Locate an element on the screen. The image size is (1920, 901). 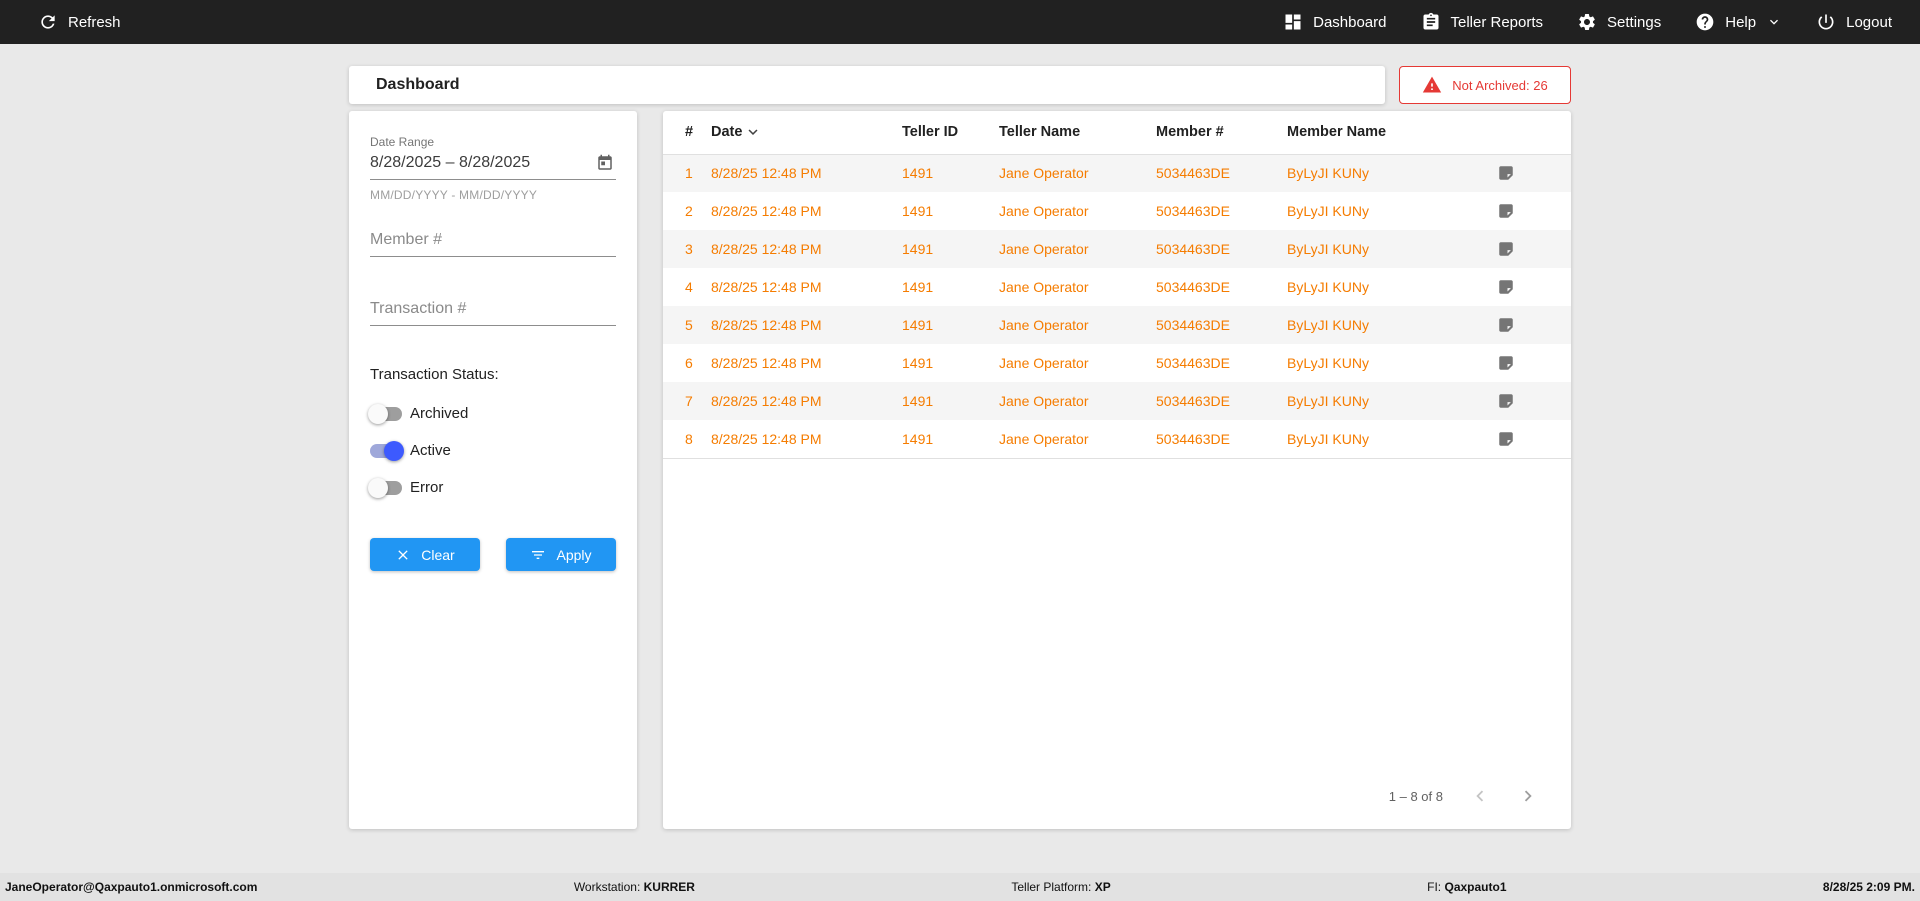
transaction-status-label: Transaction Status: is located at coordinates (434, 374).